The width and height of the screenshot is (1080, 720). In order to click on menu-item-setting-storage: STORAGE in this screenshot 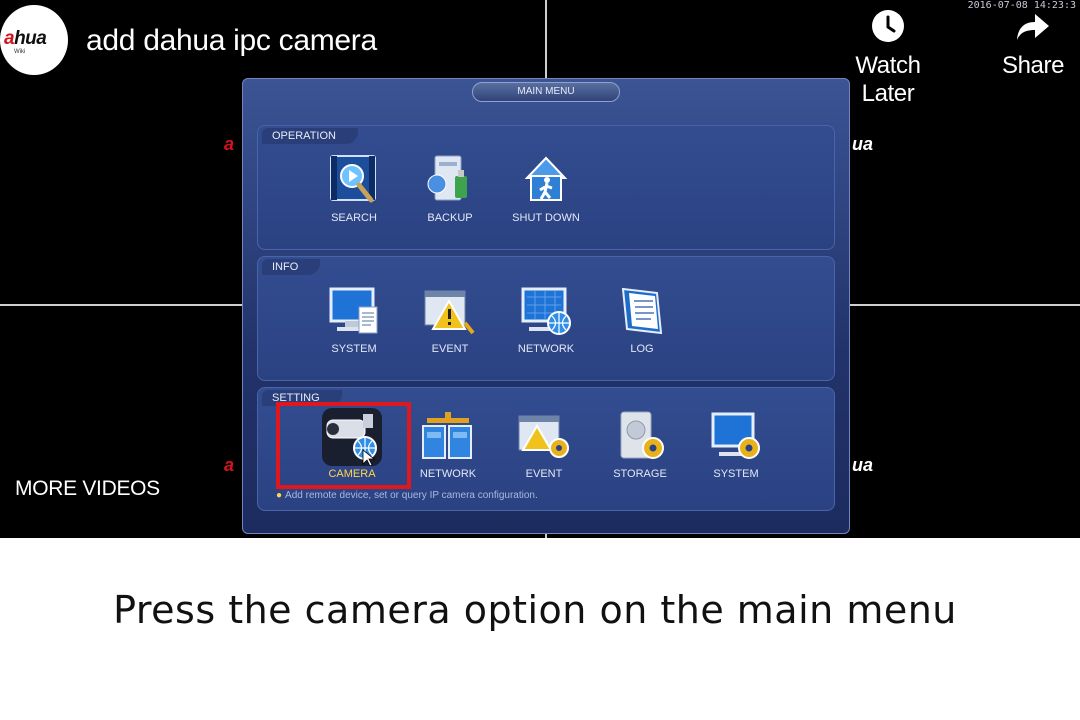, I will do `click(640, 444)`.